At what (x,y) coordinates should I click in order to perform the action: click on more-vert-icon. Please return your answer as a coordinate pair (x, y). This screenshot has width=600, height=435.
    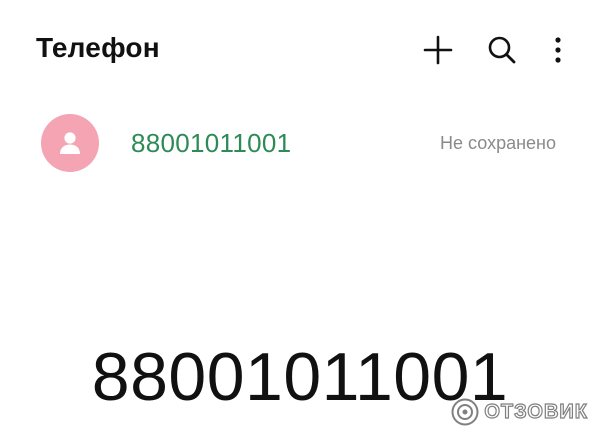
    Looking at the image, I should click on (558, 50).